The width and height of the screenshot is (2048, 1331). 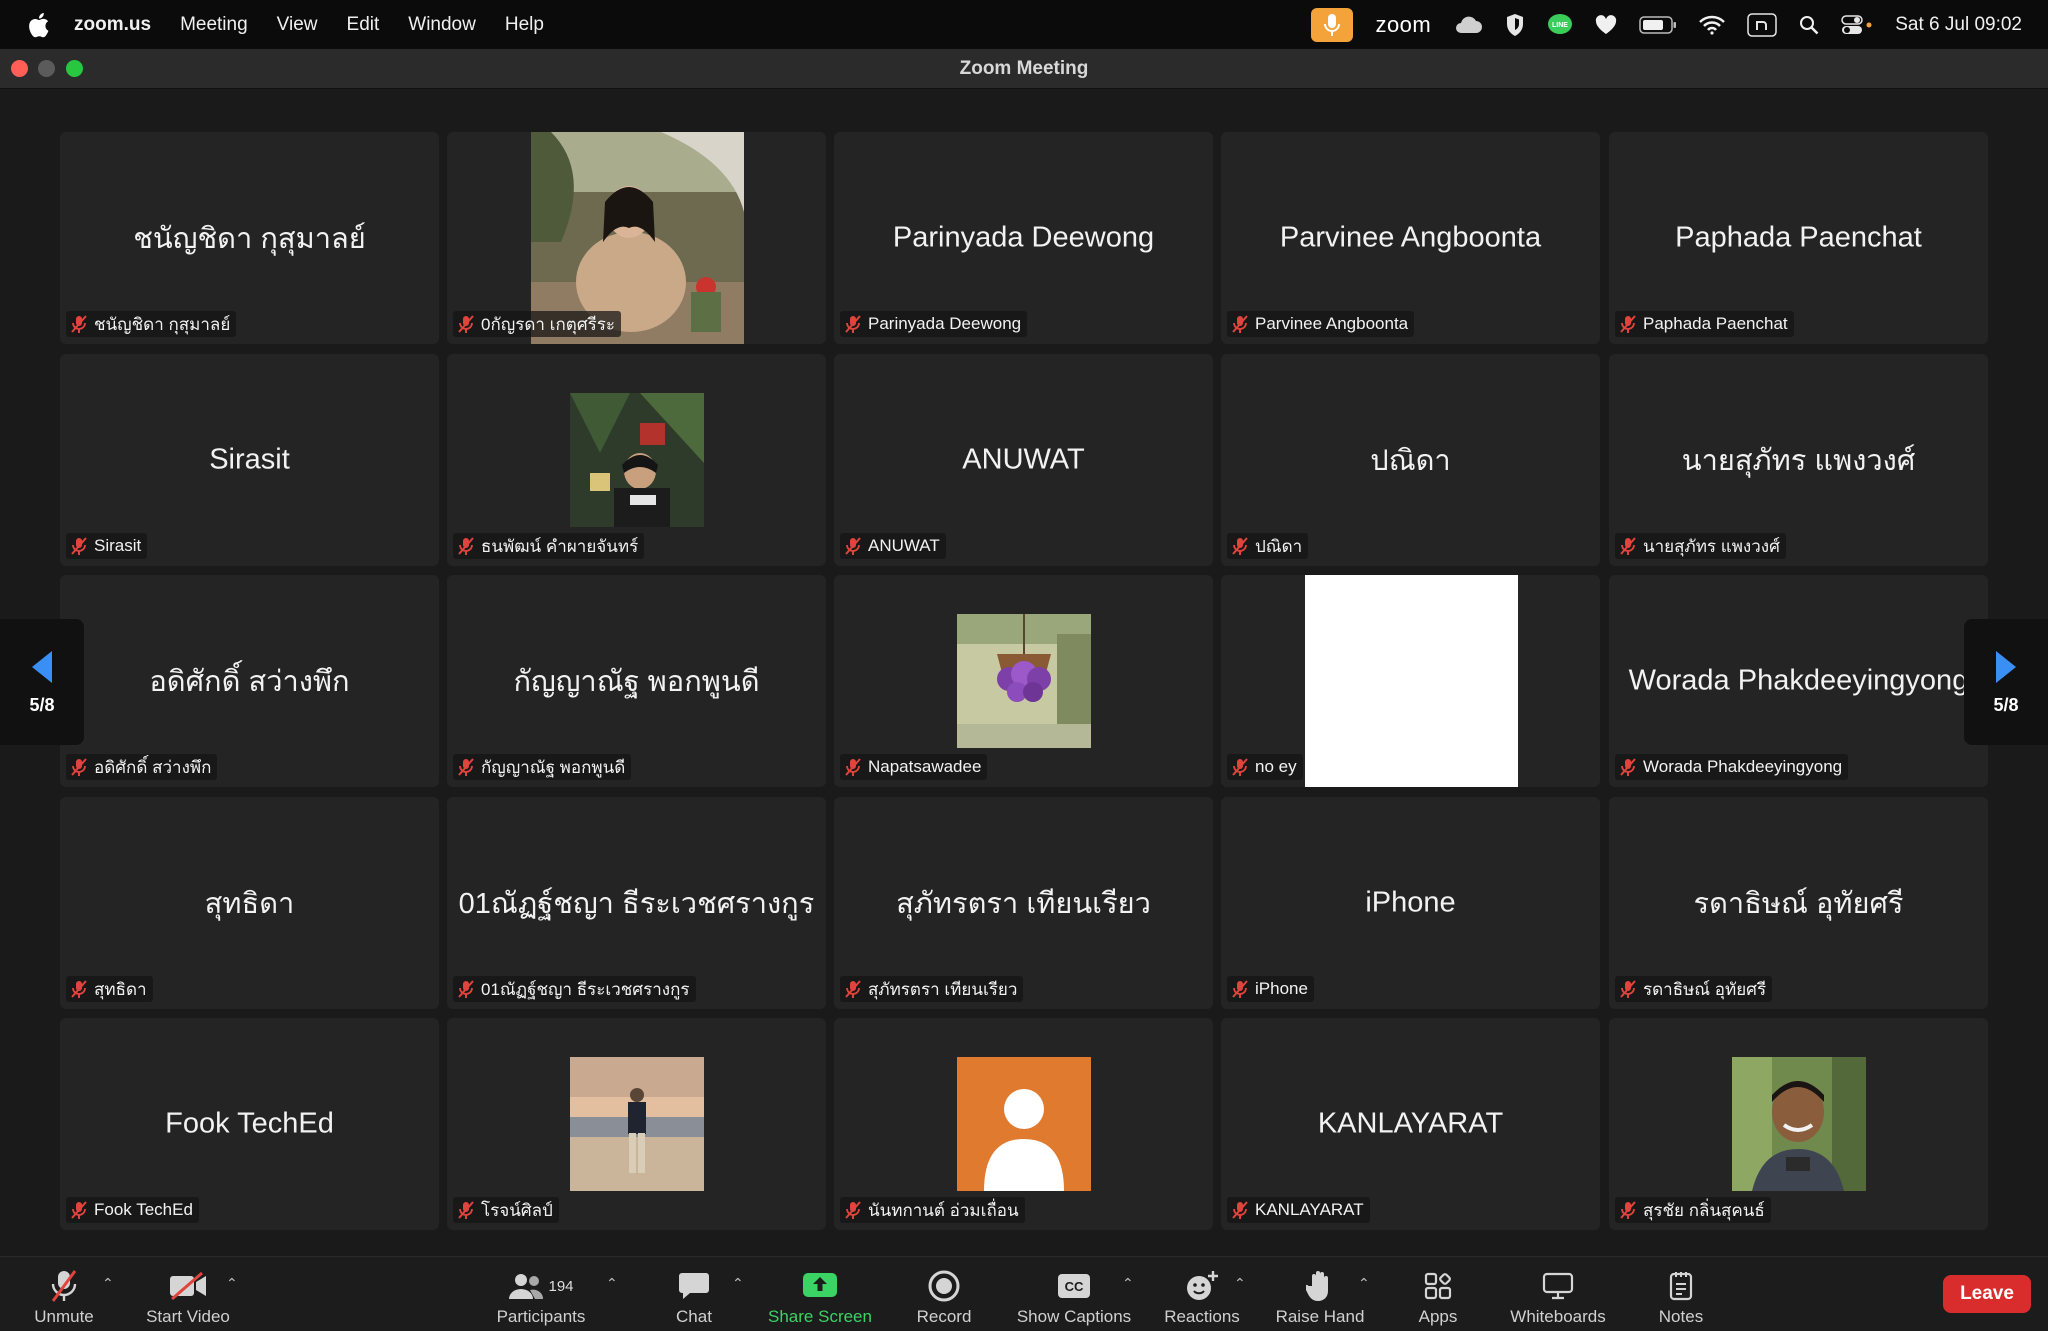 What do you see at coordinates (1798, 903) in the screenshot?
I see `participant-tile: รดาธิษณ์ อุทัยศรี รดาธิษณ์ อุทัยศรี` at bounding box center [1798, 903].